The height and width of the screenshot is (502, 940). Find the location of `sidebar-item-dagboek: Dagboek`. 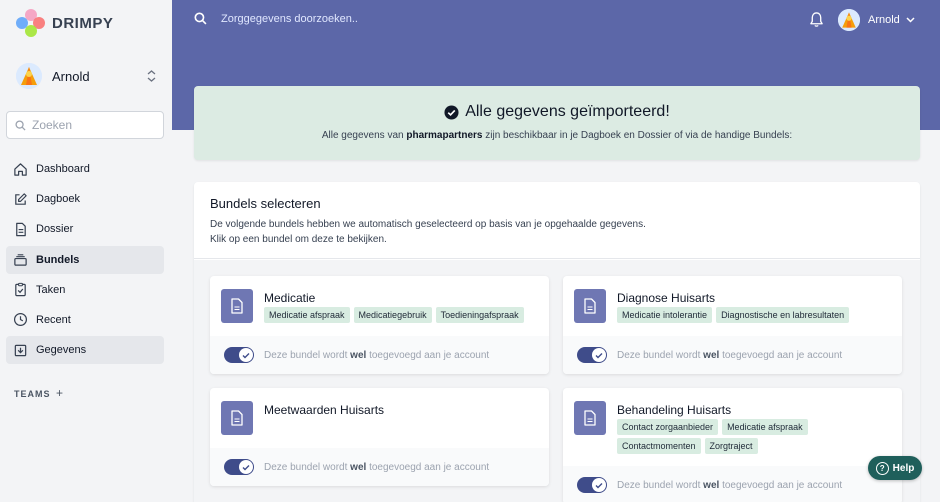

sidebar-item-dagboek: Dagboek is located at coordinates (85, 199).